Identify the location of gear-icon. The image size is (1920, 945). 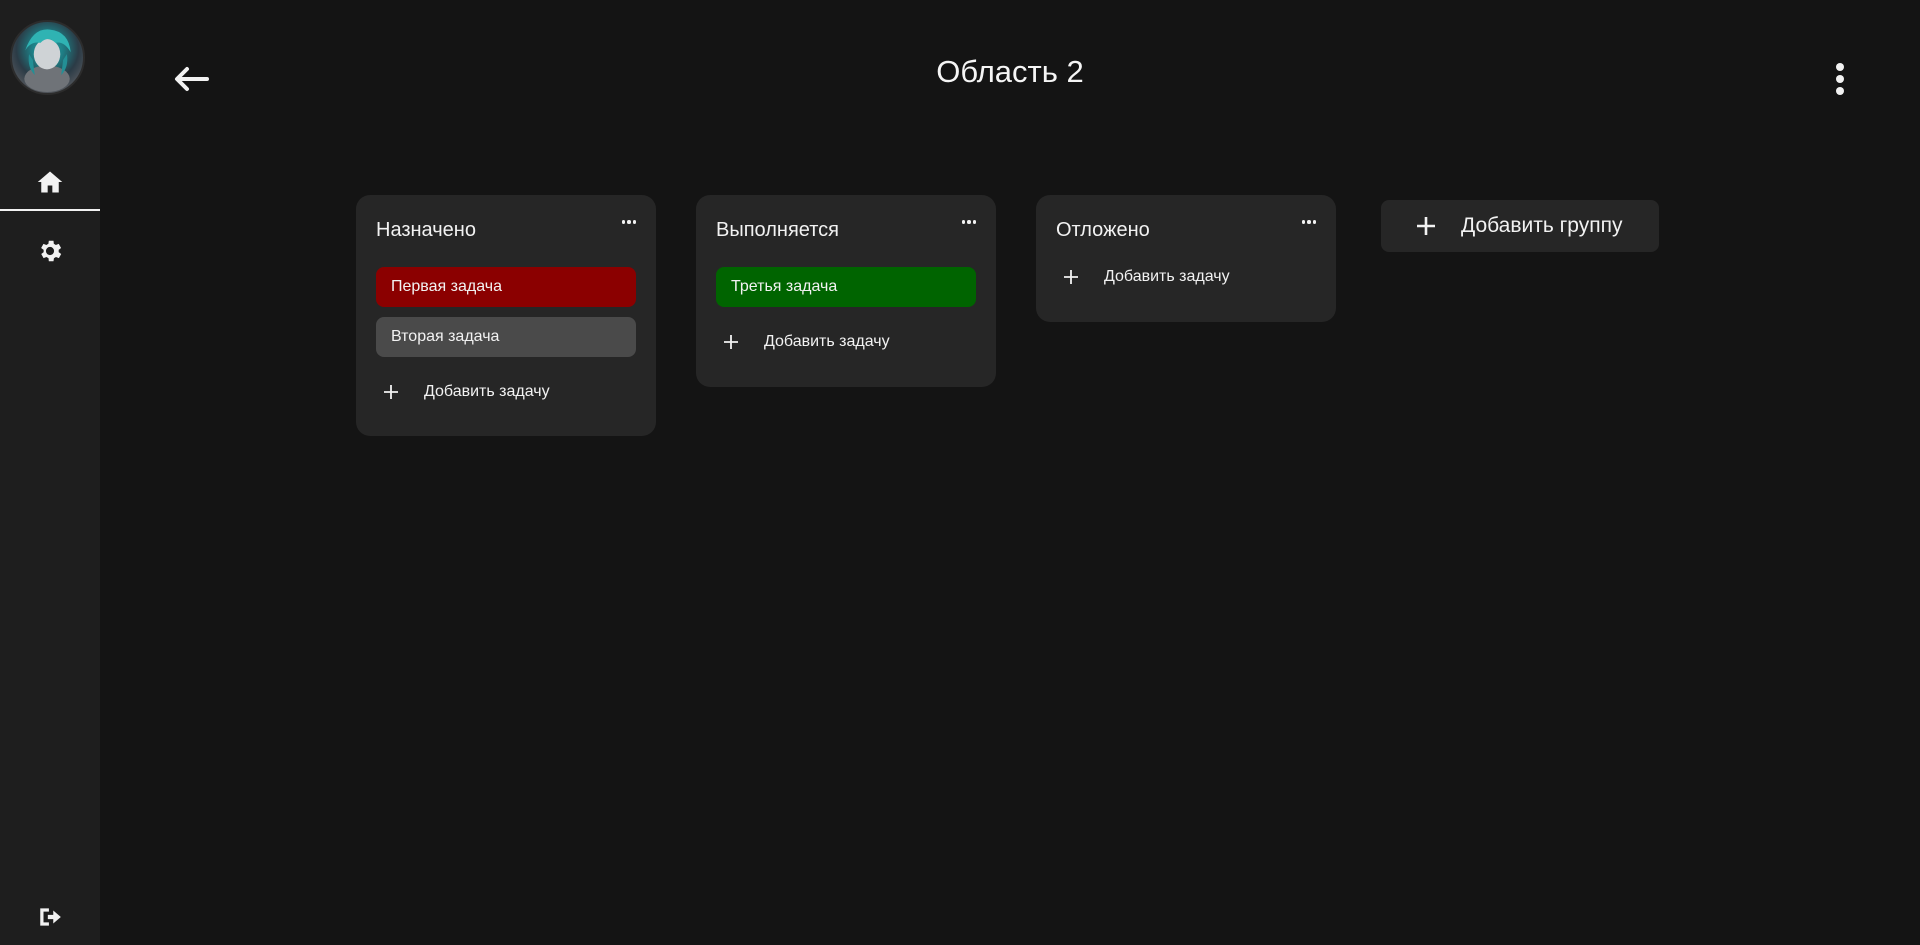
(51, 251).